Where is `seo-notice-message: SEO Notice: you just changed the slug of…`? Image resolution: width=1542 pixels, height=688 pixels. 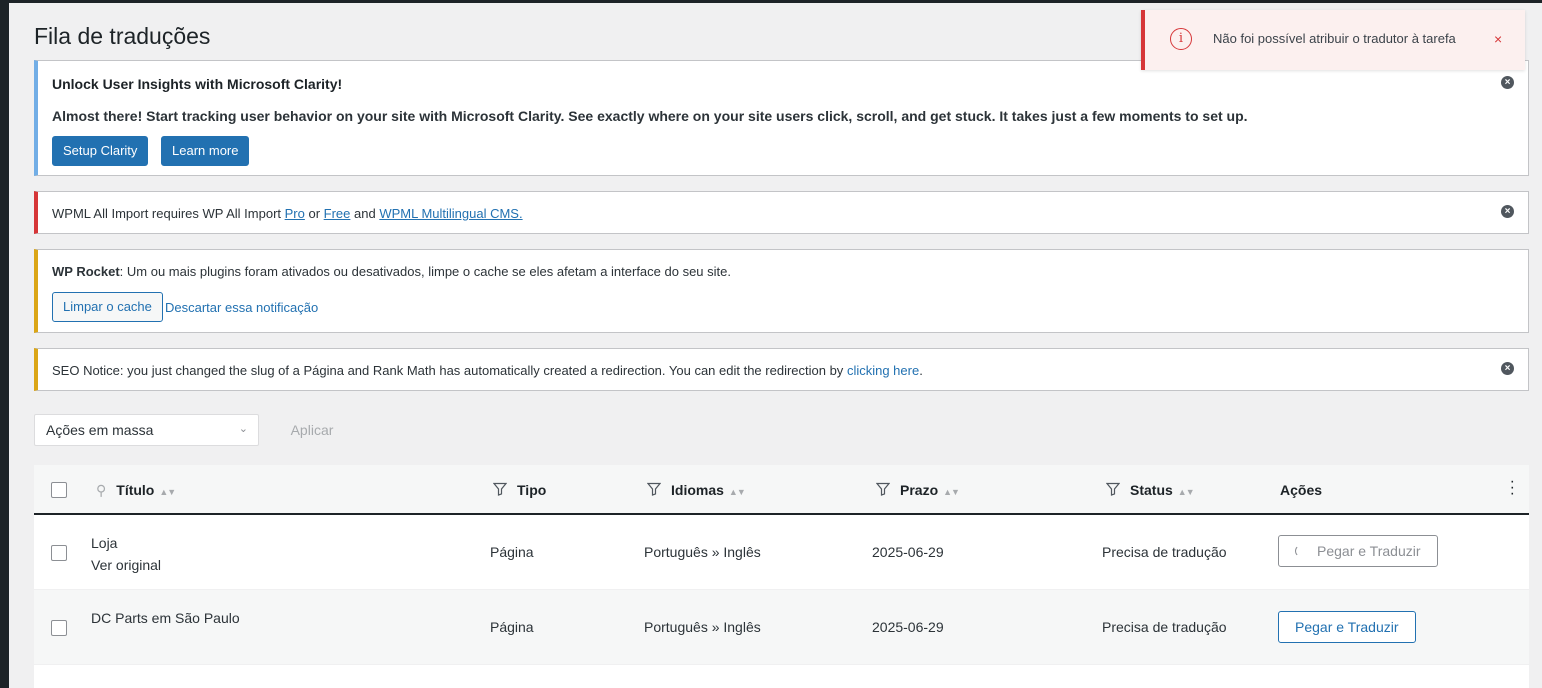 seo-notice-message: SEO Notice: you just changed the slug of… is located at coordinates (449, 370).